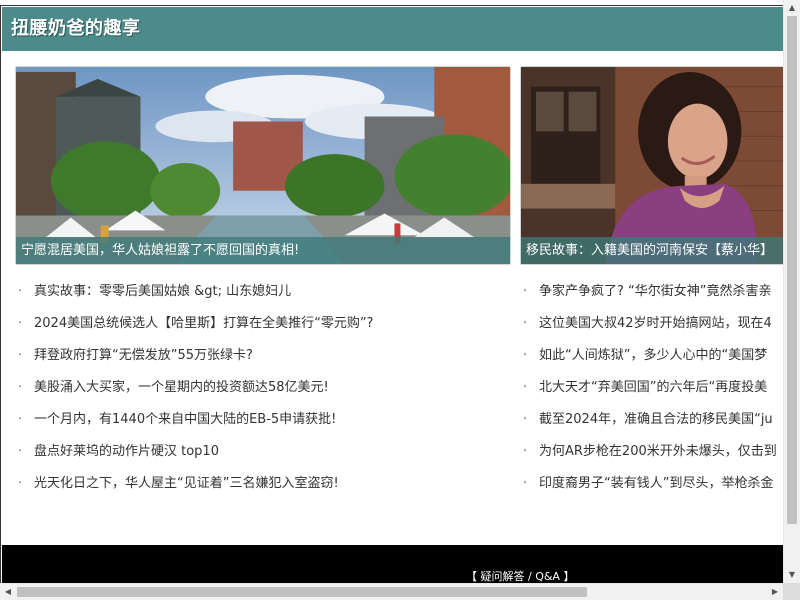 The image size is (800, 600). I want to click on news-link: 光天化日之下，华人屋主“见证着”三名嫌犯入室盗窃!, so click(186, 483).